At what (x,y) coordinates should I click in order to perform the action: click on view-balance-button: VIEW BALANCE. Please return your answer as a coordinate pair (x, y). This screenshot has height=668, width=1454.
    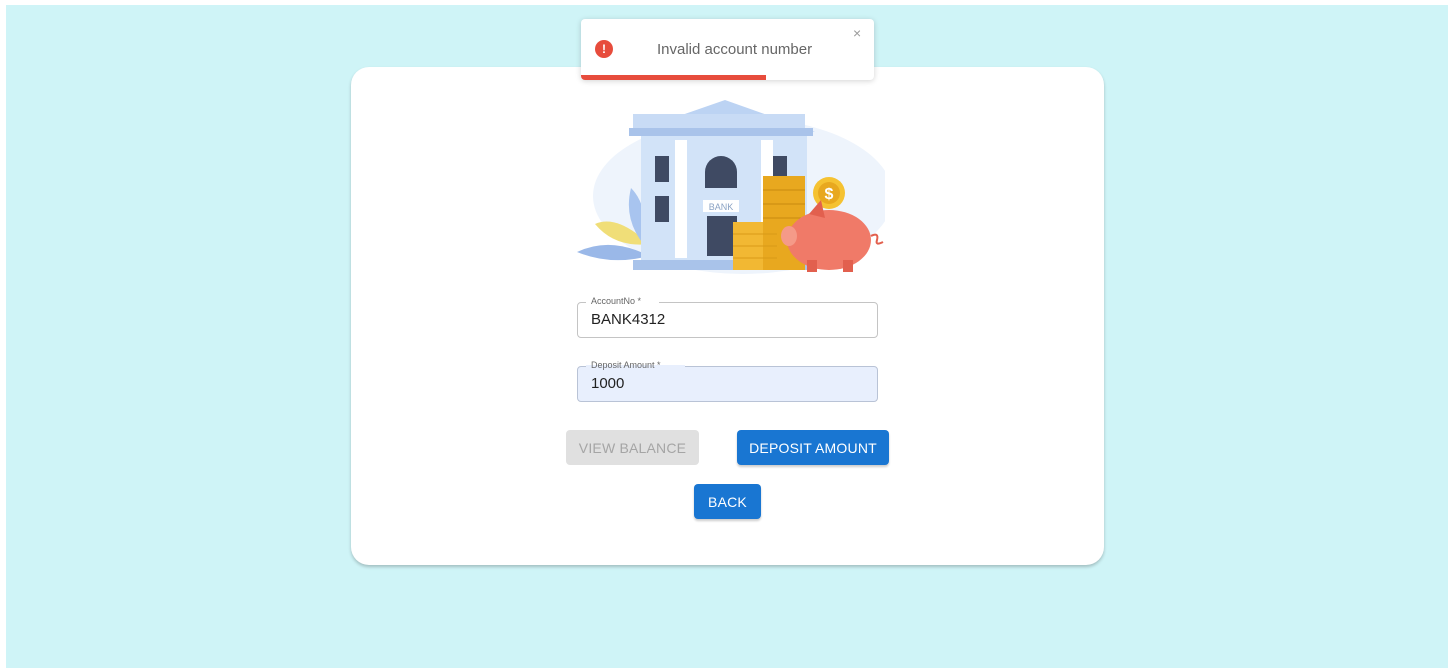
    Looking at the image, I should click on (632, 447).